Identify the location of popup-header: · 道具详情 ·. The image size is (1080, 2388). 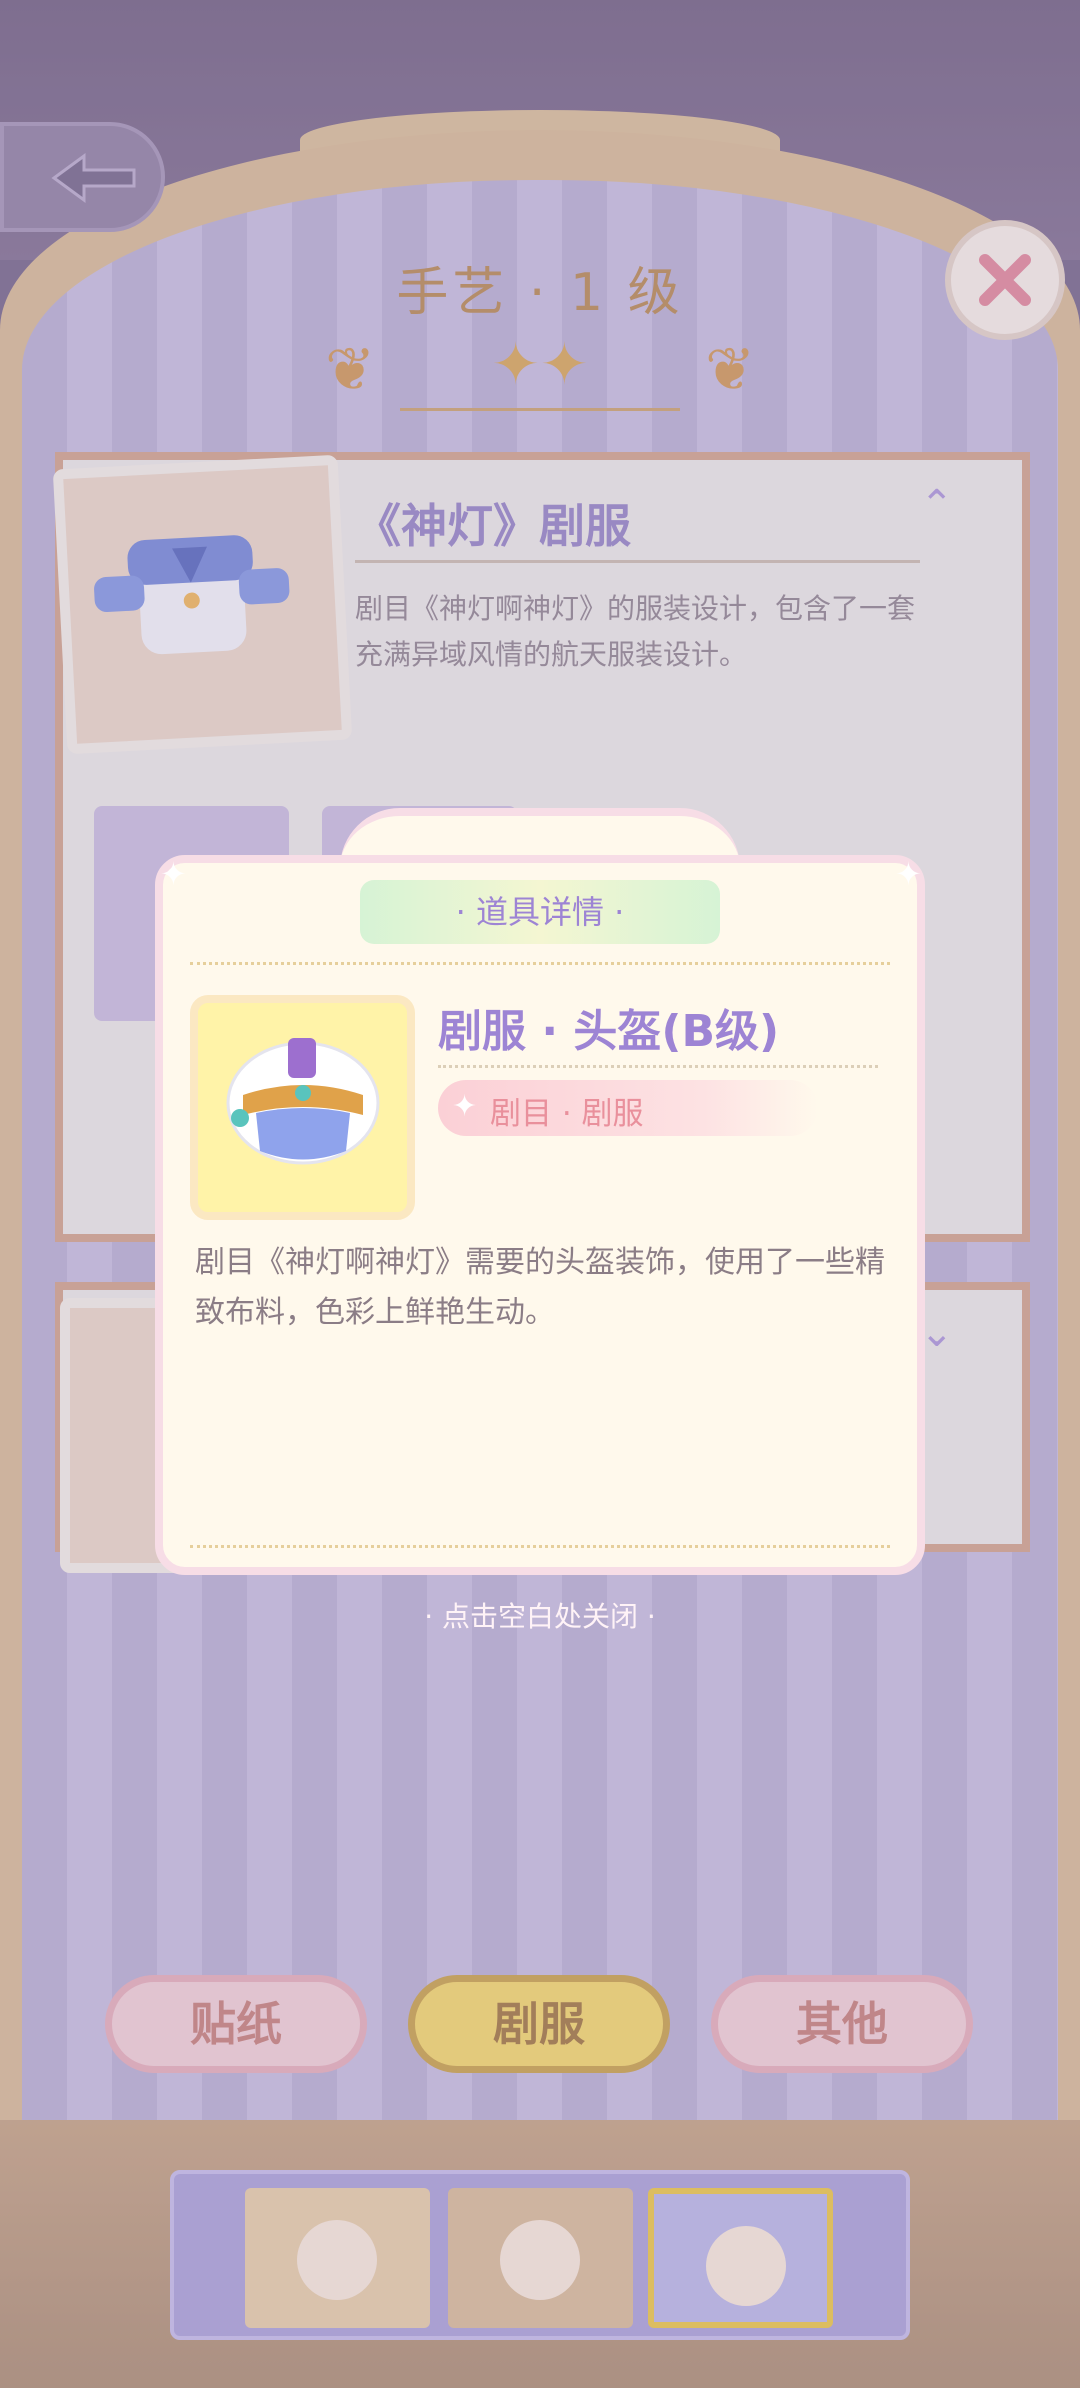
(540, 912).